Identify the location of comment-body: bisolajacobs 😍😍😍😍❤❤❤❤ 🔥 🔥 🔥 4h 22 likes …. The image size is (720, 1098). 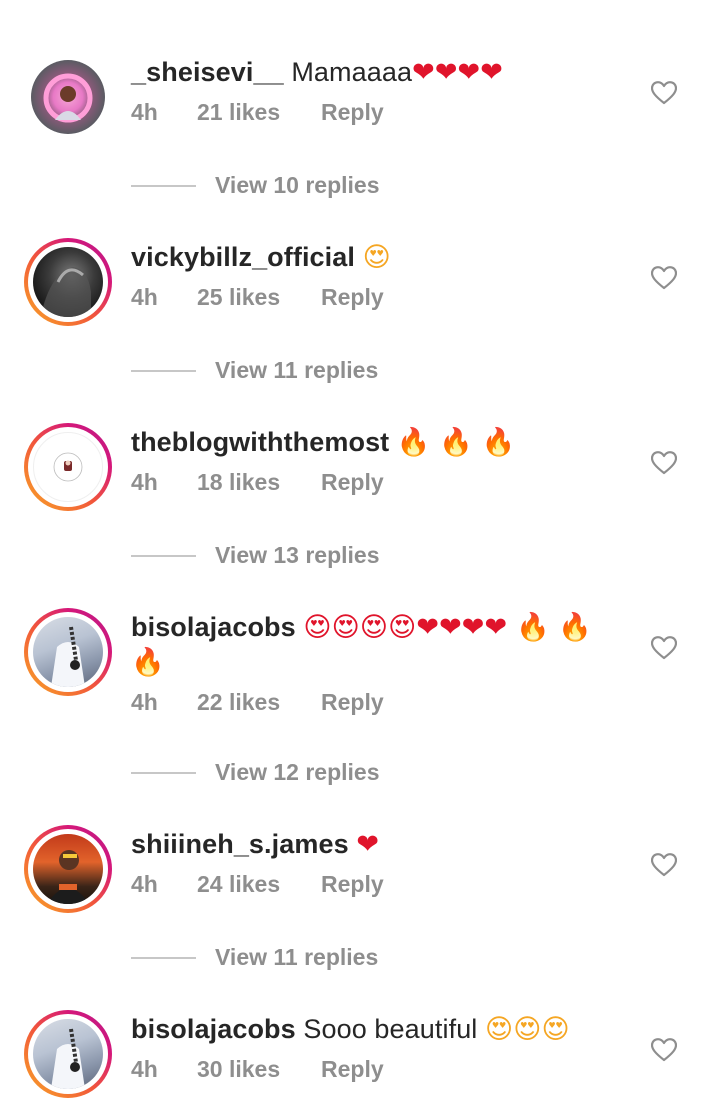
(376, 663).